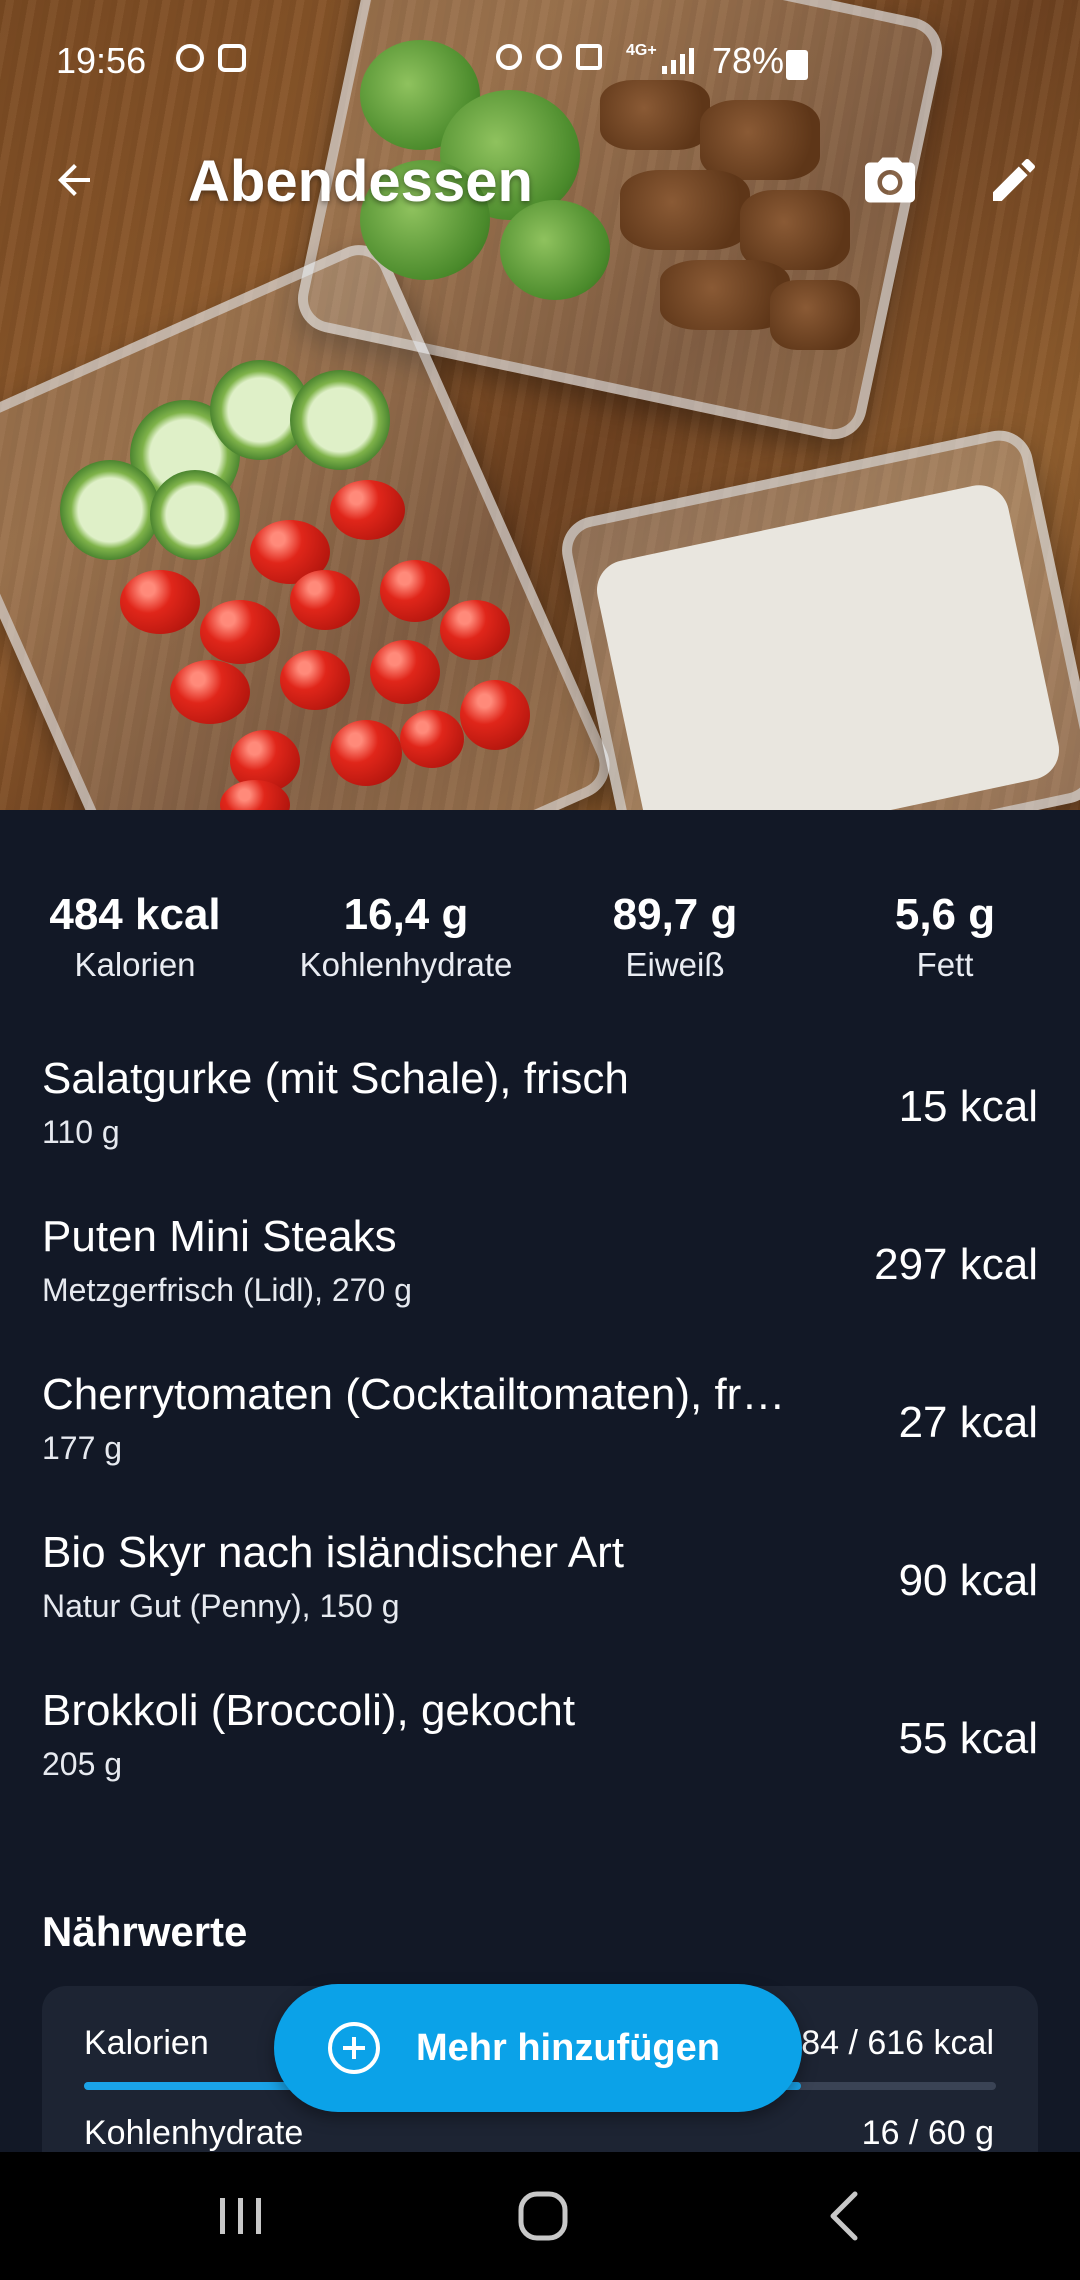  I want to click on nutrient-label: Kohlenhydrate, so click(194, 2133).